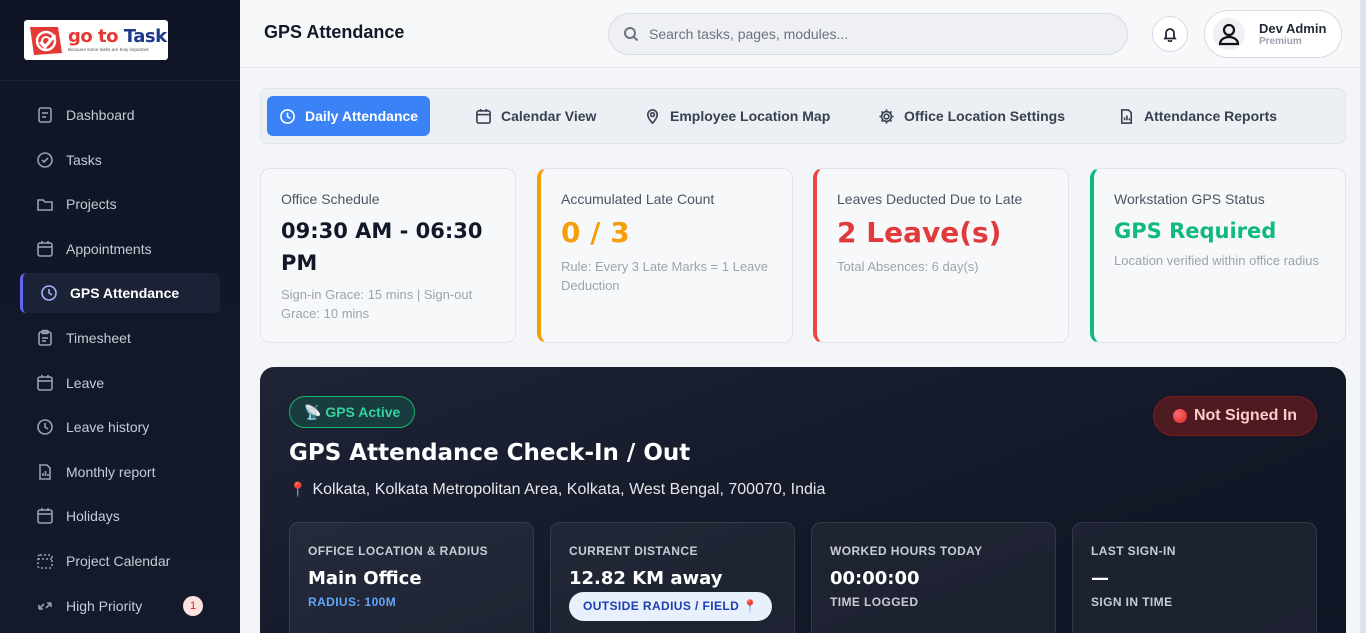  What do you see at coordinates (45, 337) in the screenshot?
I see `clipboard-icon` at bounding box center [45, 337].